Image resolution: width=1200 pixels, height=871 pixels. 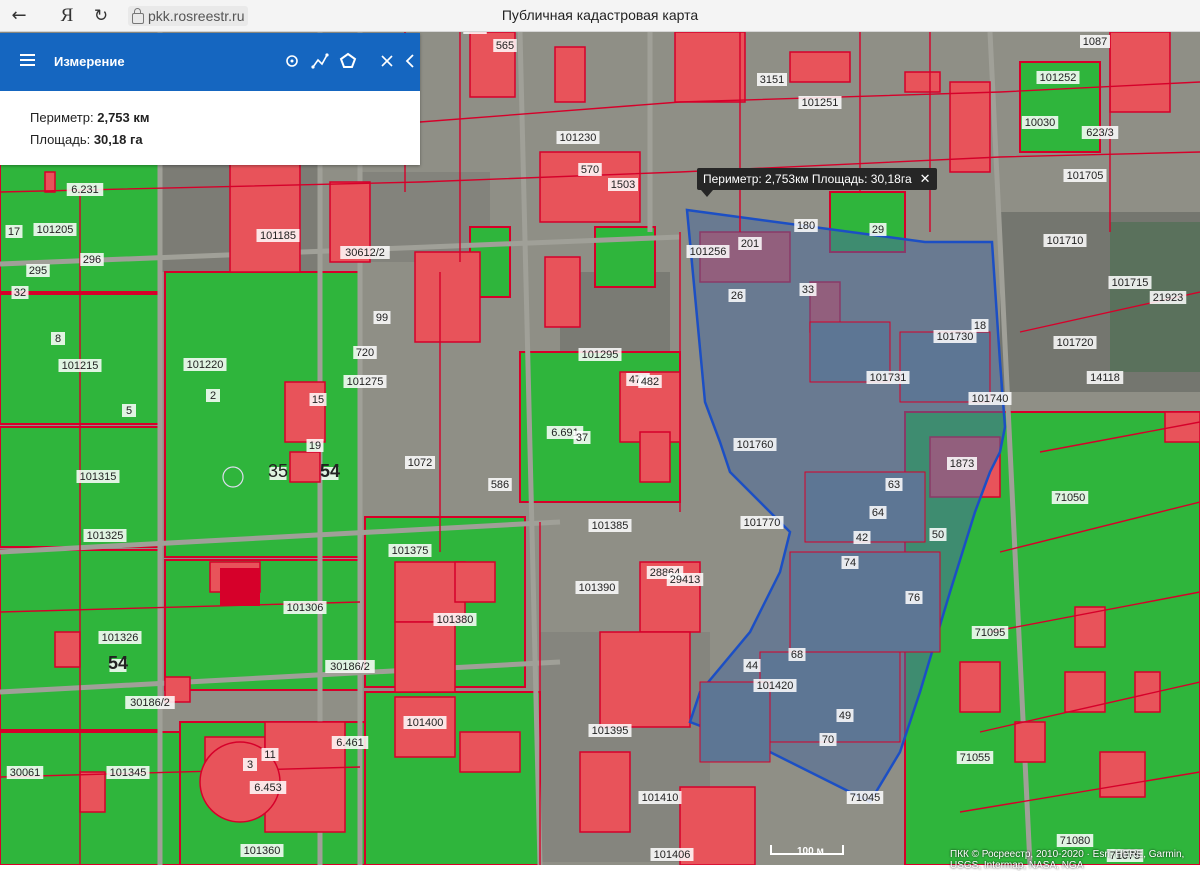 What do you see at coordinates (365, 353) in the screenshot?
I see `map-label: 720` at bounding box center [365, 353].